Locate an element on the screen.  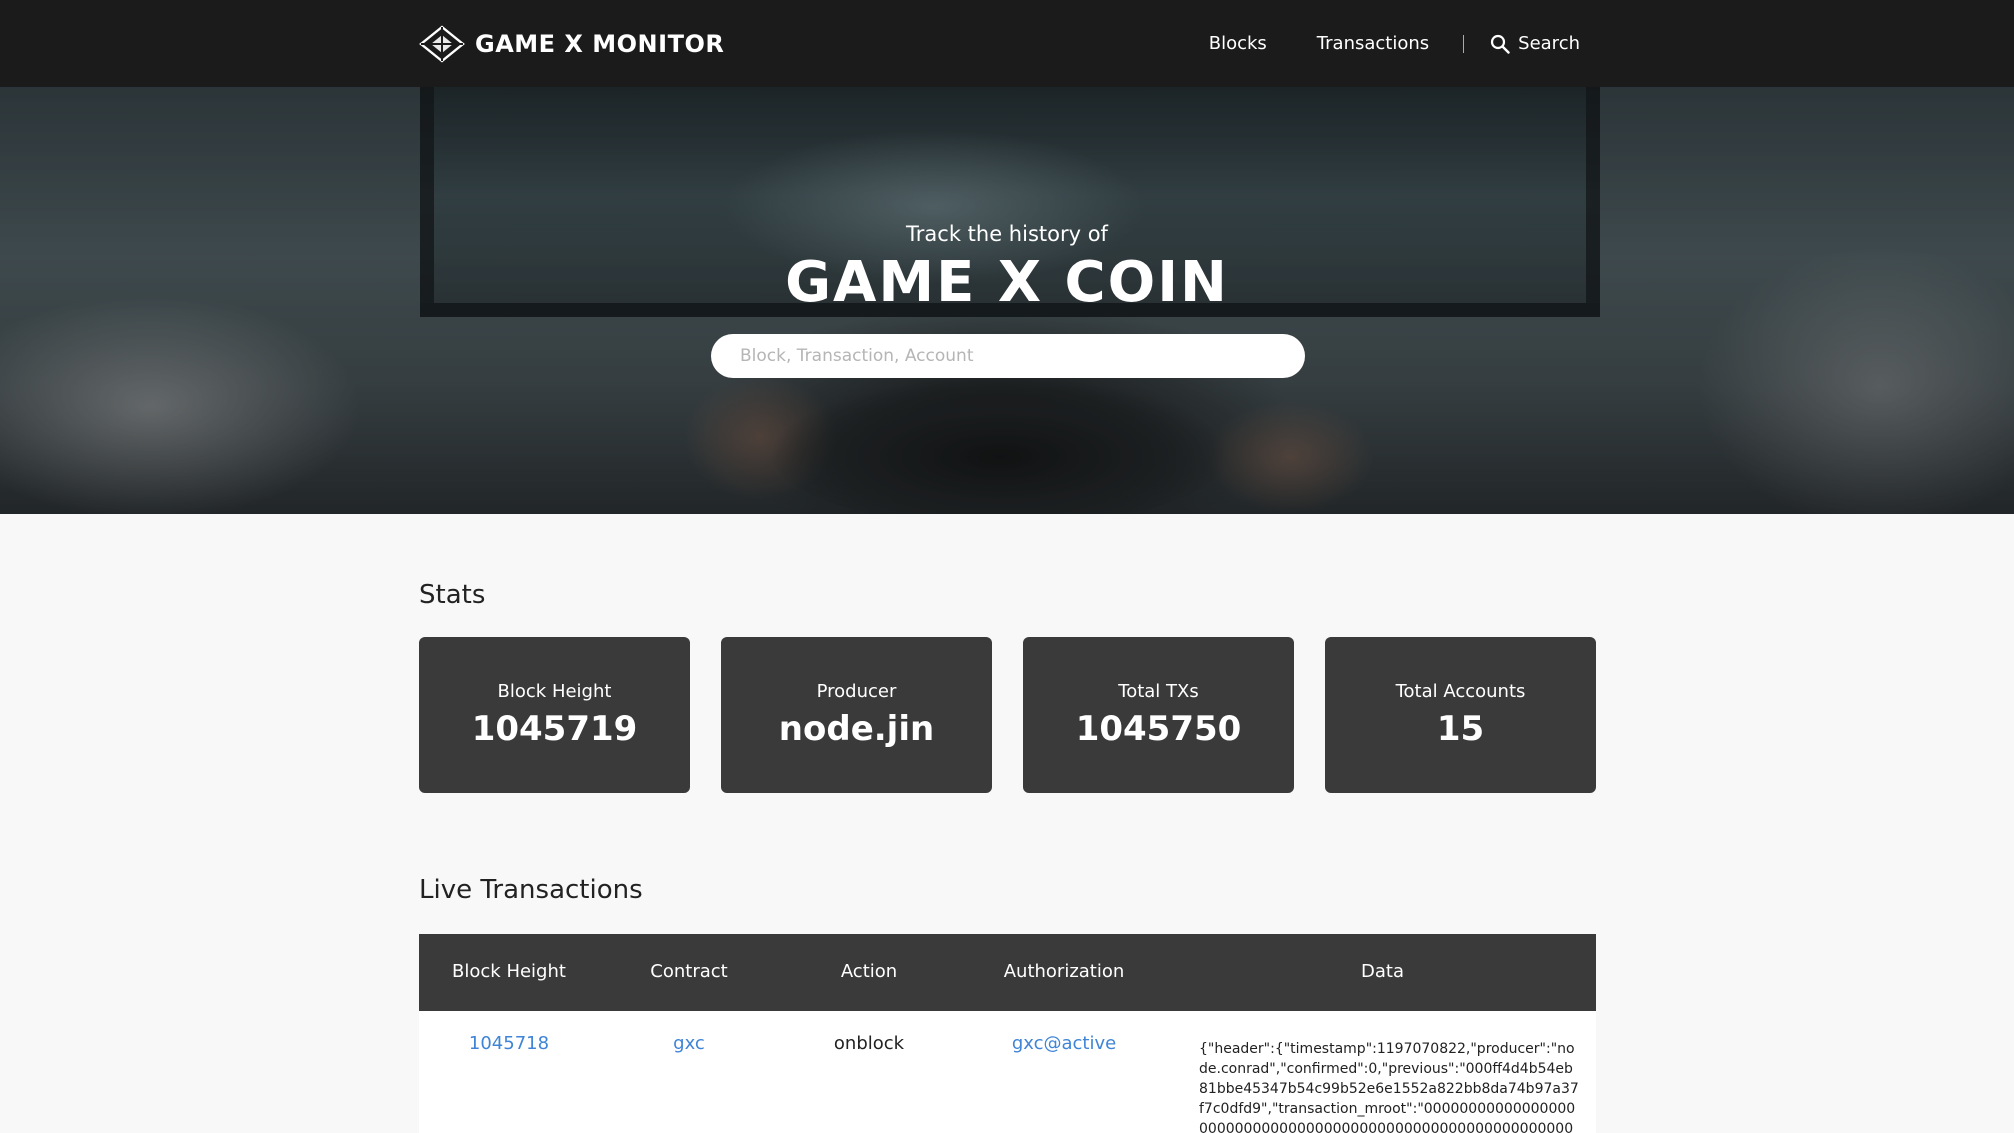
stat-label: Producer is located at coordinates (856, 691).